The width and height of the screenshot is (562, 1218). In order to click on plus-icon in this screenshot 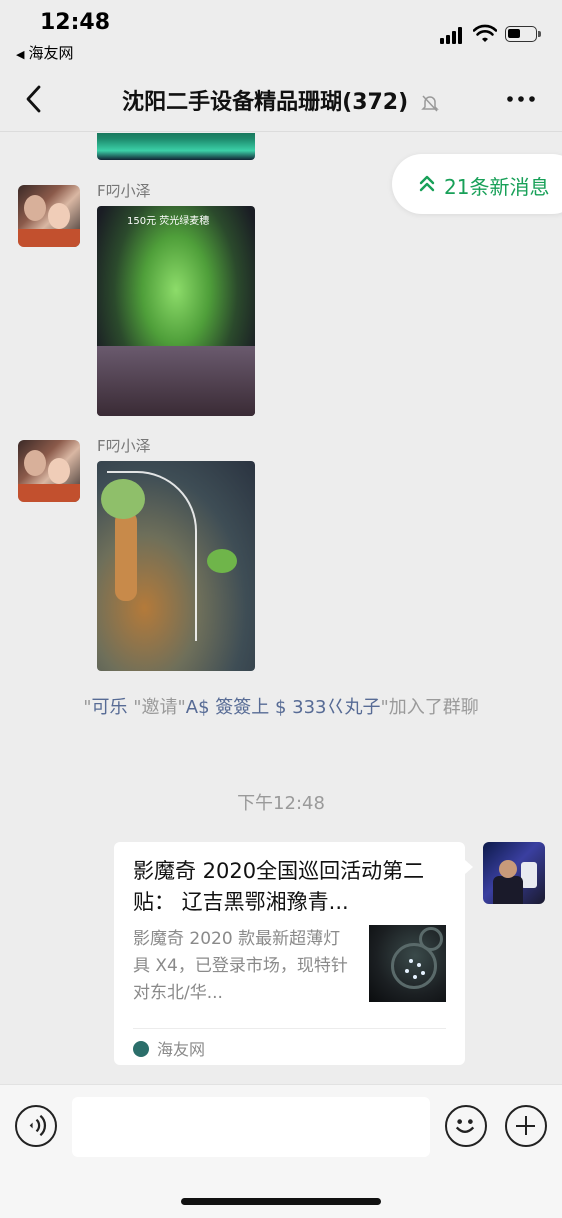, I will do `click(526, 1126)`.